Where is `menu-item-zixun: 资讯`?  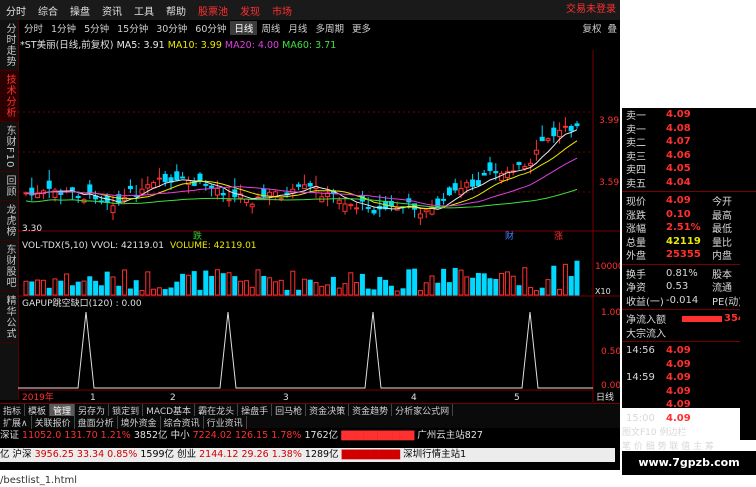 menu-item-zixun: 资讯 is located at coordinates (112, 10).